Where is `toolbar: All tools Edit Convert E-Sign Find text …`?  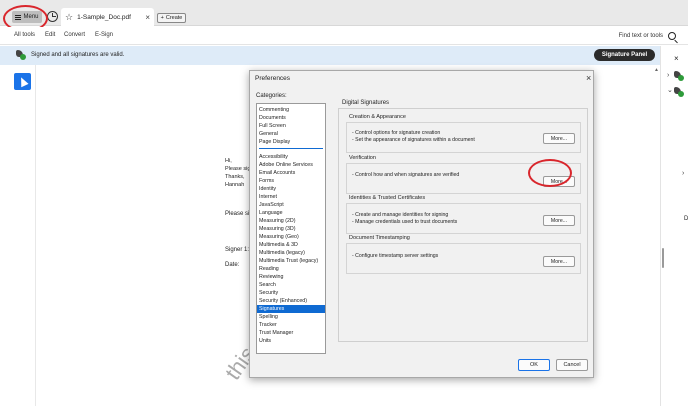 toolbar: All tools Edit Convert E-Sign Find text … is located at coordinates (344, 36).